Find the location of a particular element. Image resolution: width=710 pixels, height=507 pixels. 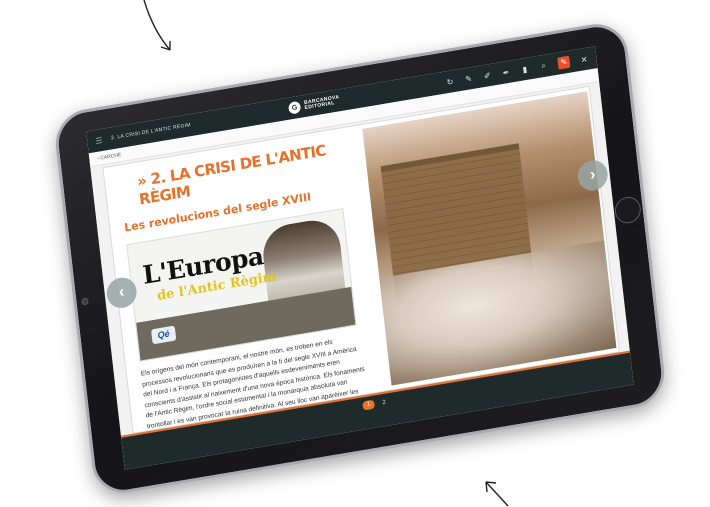

highlighter-icon: ✒ is located at coordinates (506, 72).